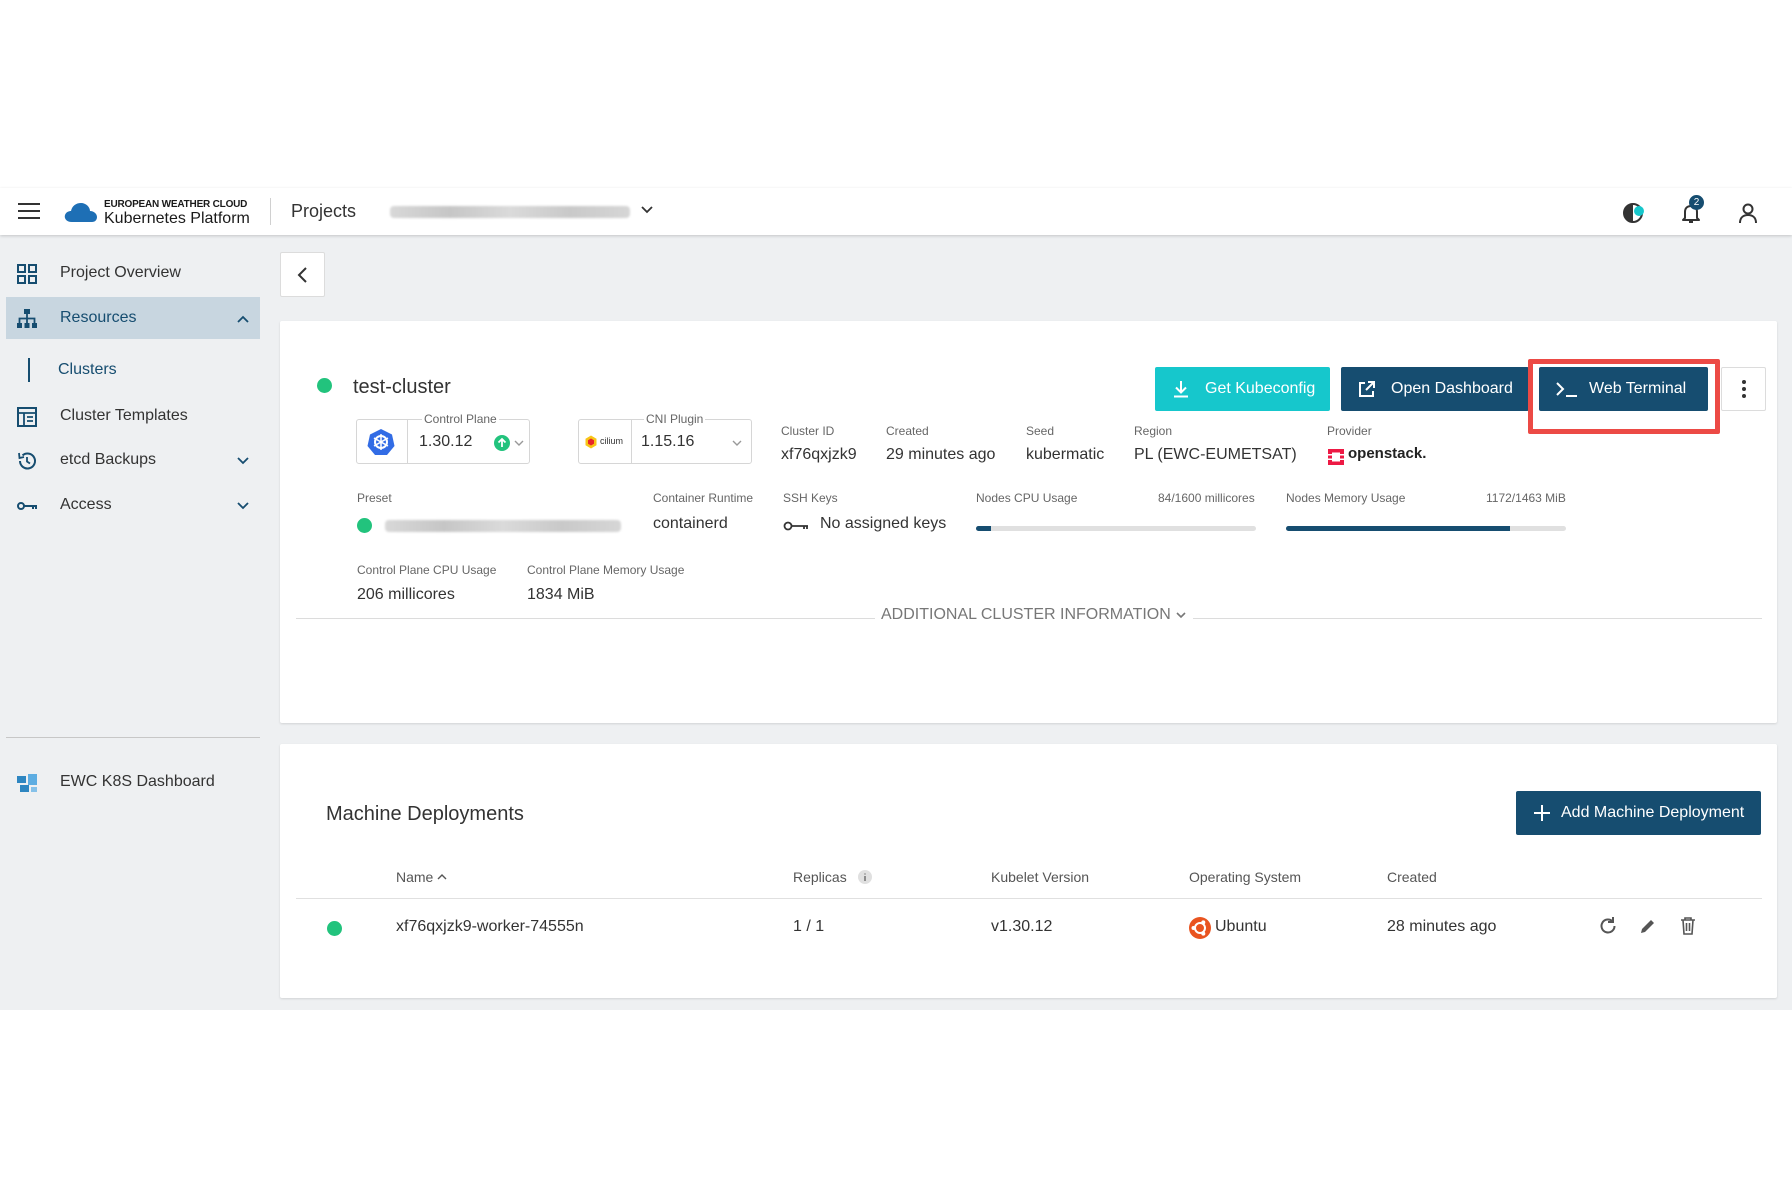  I want to click on info-icon, so click(865, 877).